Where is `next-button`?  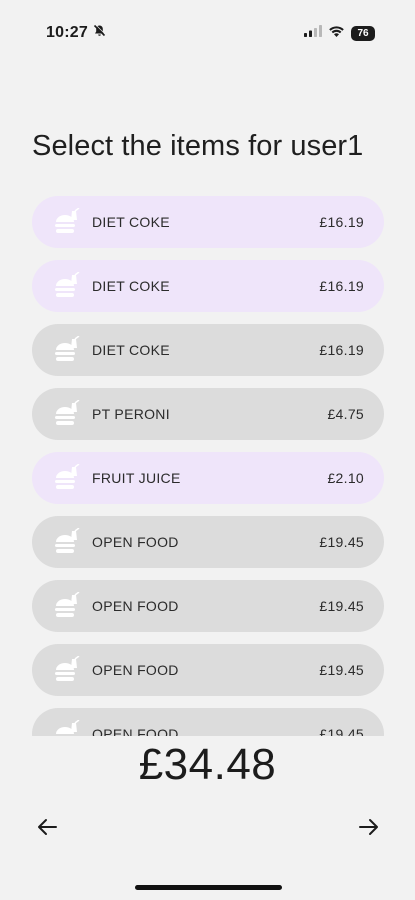 next-button is located at coordinates (369, 829).